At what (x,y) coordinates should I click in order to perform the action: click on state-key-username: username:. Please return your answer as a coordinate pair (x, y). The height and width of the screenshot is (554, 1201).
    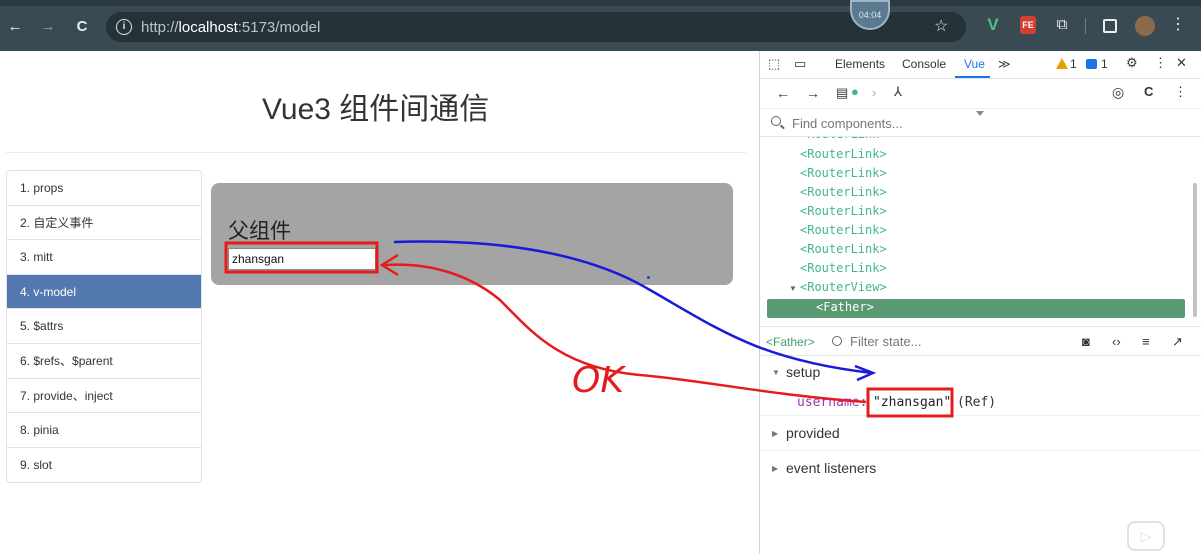
    Looking at the image, I should click on (832, 402).